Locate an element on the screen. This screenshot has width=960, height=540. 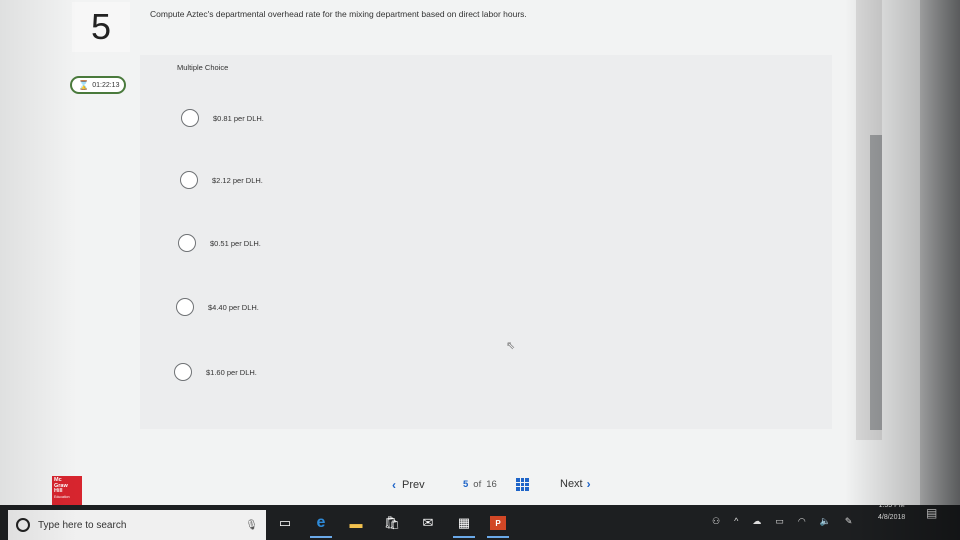
taskbar-search: Type here to search 🎙 is located at coordinates (137, 525).